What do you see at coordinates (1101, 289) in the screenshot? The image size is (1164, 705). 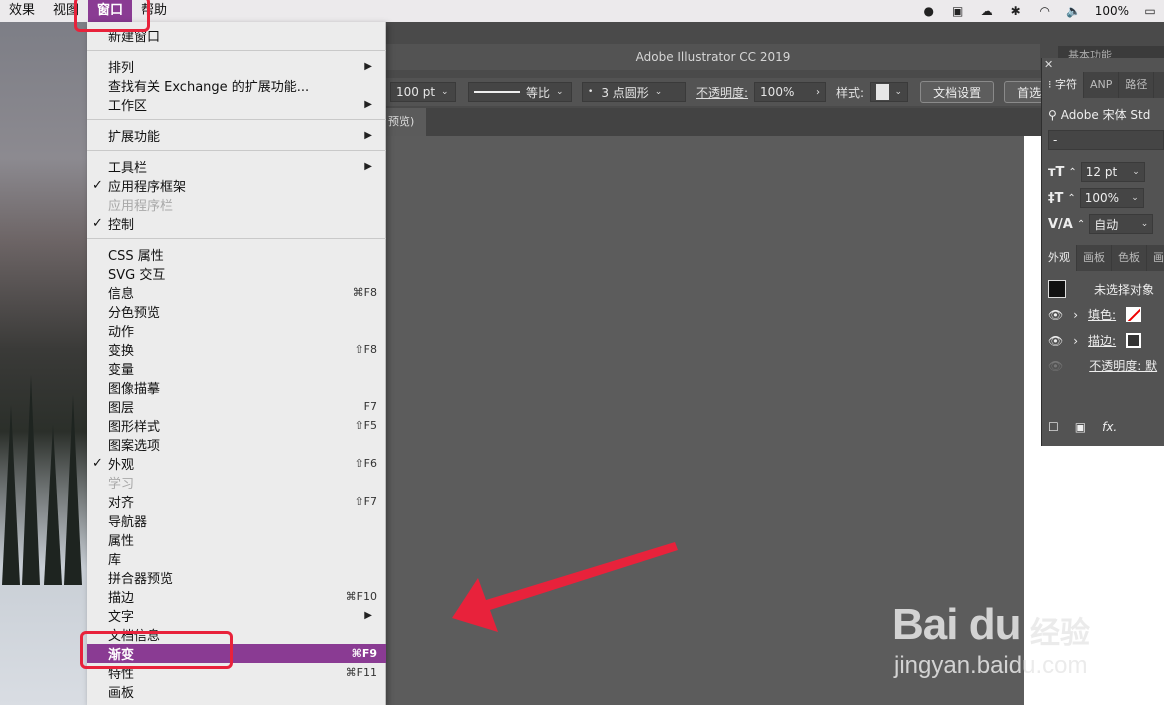 I see `appearance-header-row: 未选择对象` at bounding box center [1101, 289].